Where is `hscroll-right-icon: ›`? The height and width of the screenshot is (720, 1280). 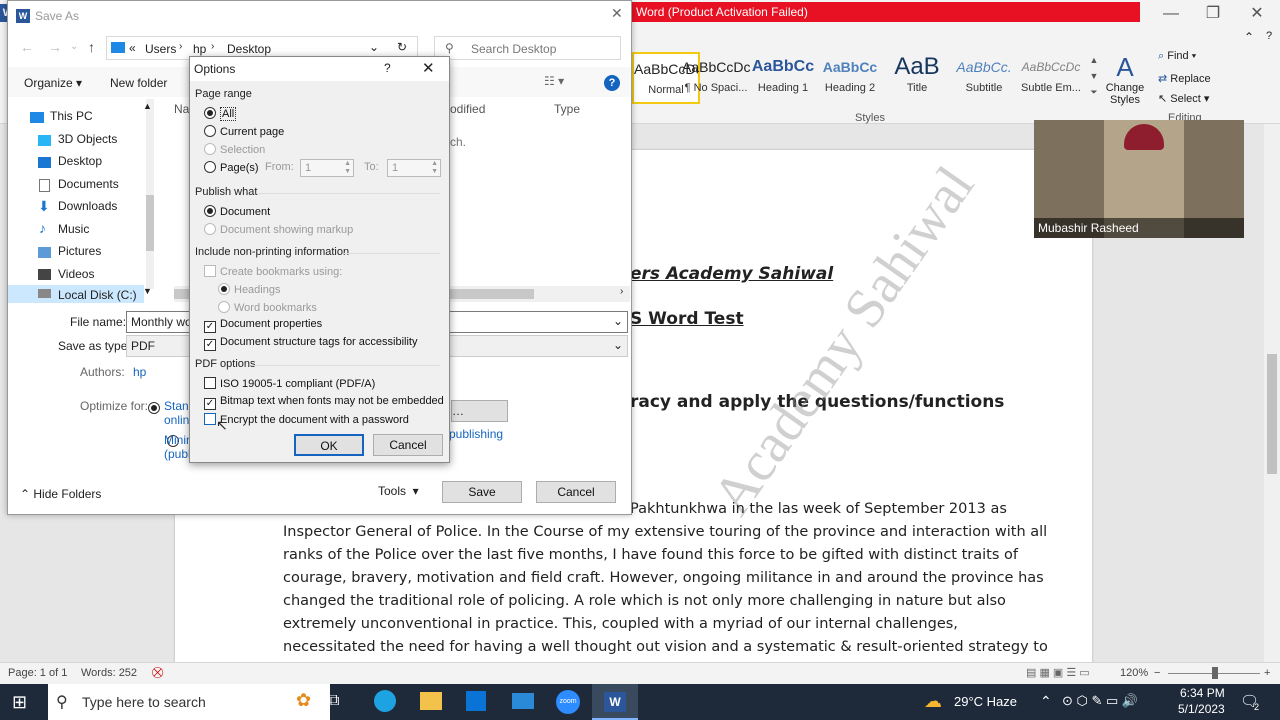 hscroll-right-icon: › is located at coordinates (621, 291).